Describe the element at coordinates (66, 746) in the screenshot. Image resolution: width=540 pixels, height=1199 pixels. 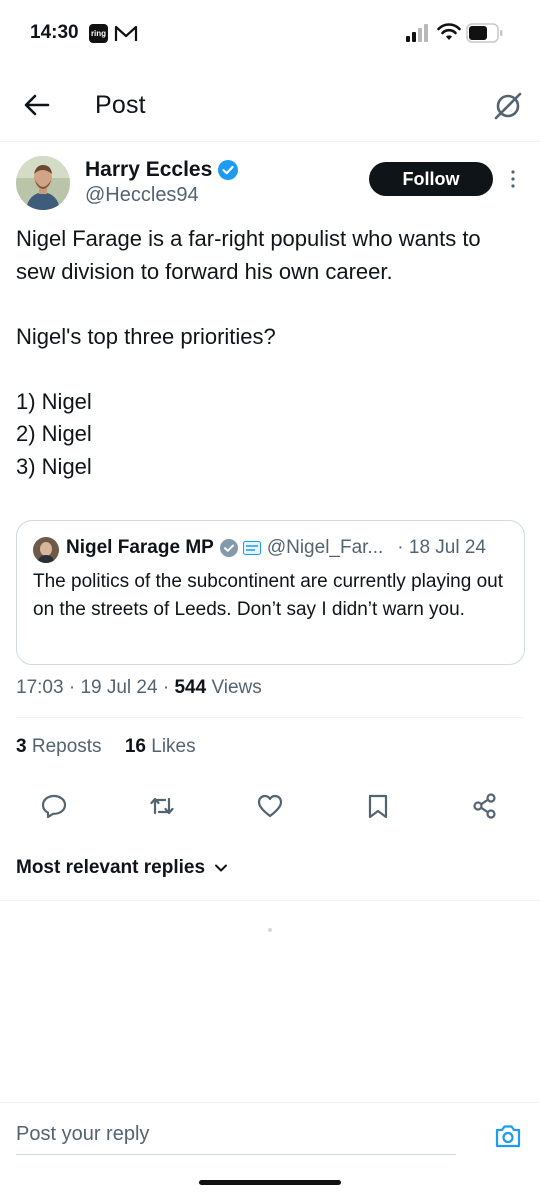
I see `reposts-label: Reposts` at that location.